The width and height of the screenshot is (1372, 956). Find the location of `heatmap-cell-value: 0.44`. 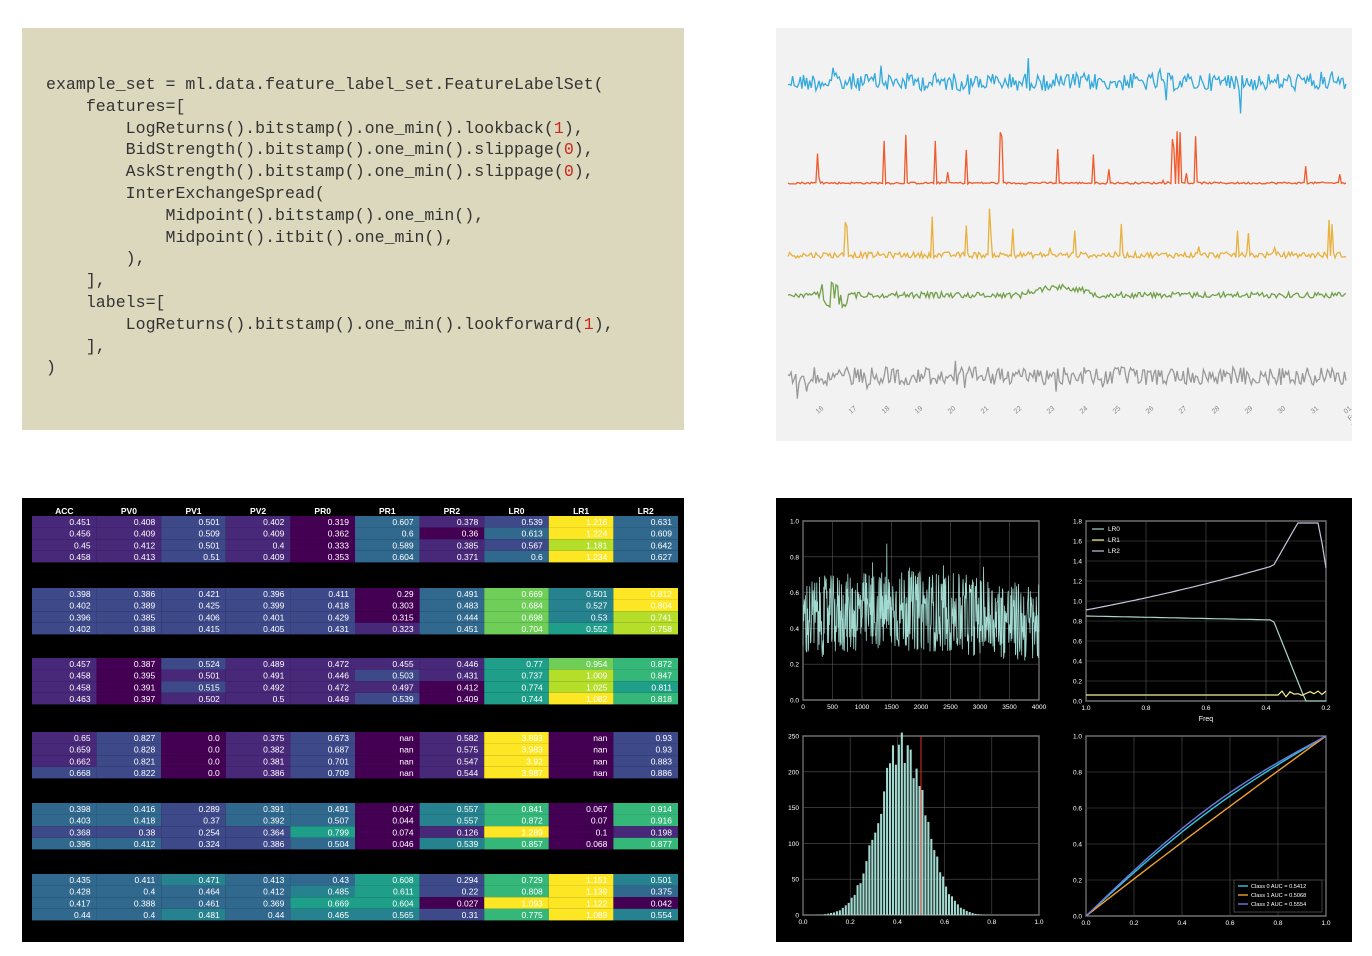

heatmap-cell-value: 0.44 is located at coordinates (82, 915).